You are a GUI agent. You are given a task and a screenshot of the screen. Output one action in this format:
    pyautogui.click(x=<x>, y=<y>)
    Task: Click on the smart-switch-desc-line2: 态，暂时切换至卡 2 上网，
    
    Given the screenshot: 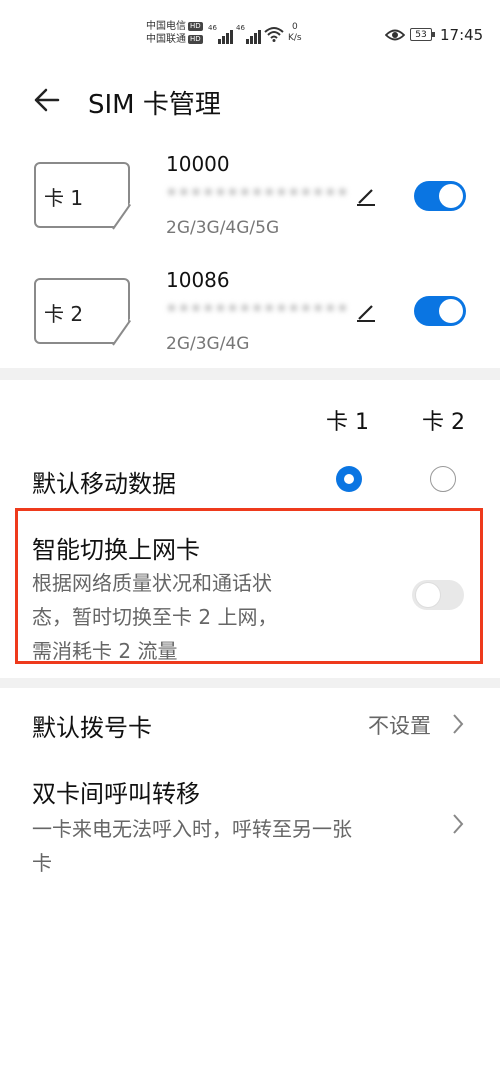 What is the action you would take?
    pyautogui.click(x=155, y=617)
    